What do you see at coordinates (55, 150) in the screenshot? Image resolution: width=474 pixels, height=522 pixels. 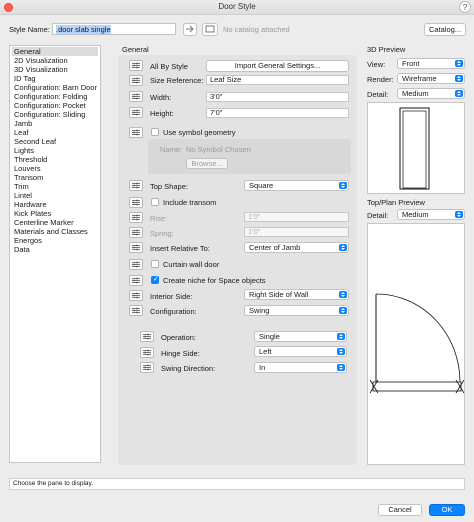 I see `pane-item-lights: Lights` at bounding box center [55, 150].